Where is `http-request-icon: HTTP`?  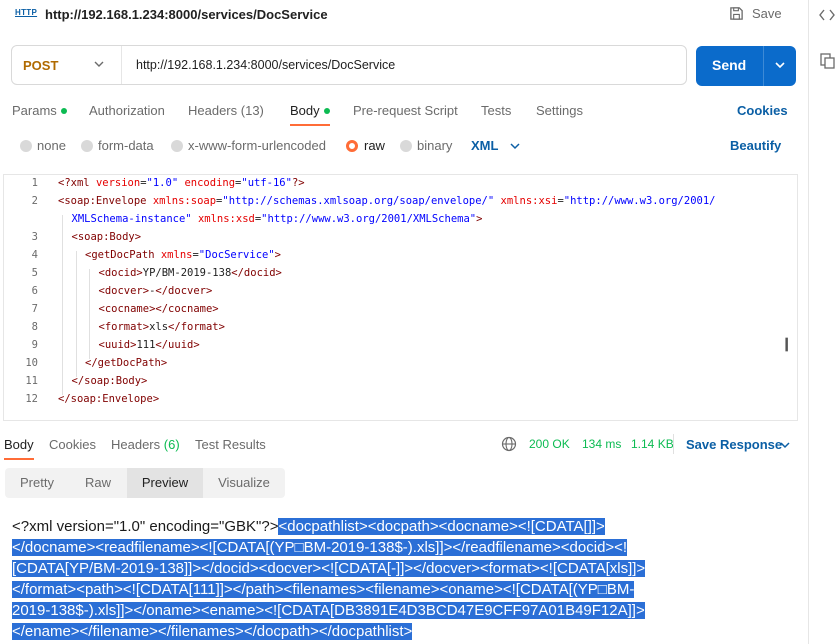 http-request-icon: HTTP is located at coordinates (26, 12).